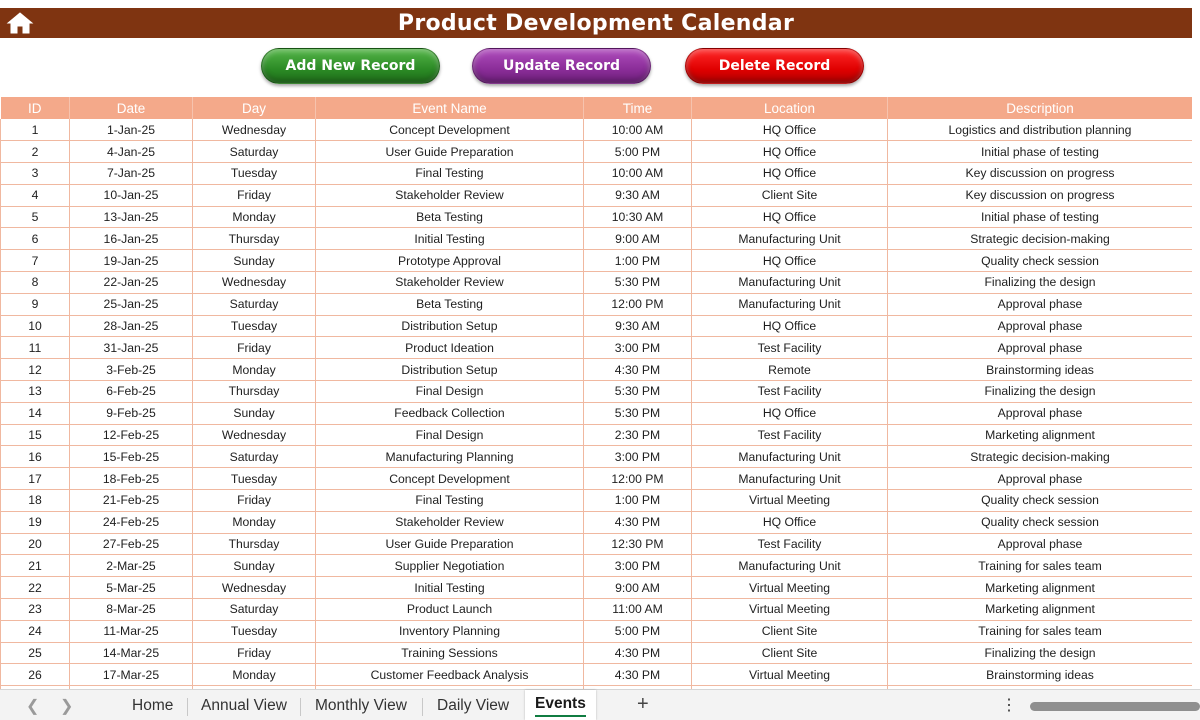  I want to click on table-cell: 17-Mar-25, so click(131, 675).